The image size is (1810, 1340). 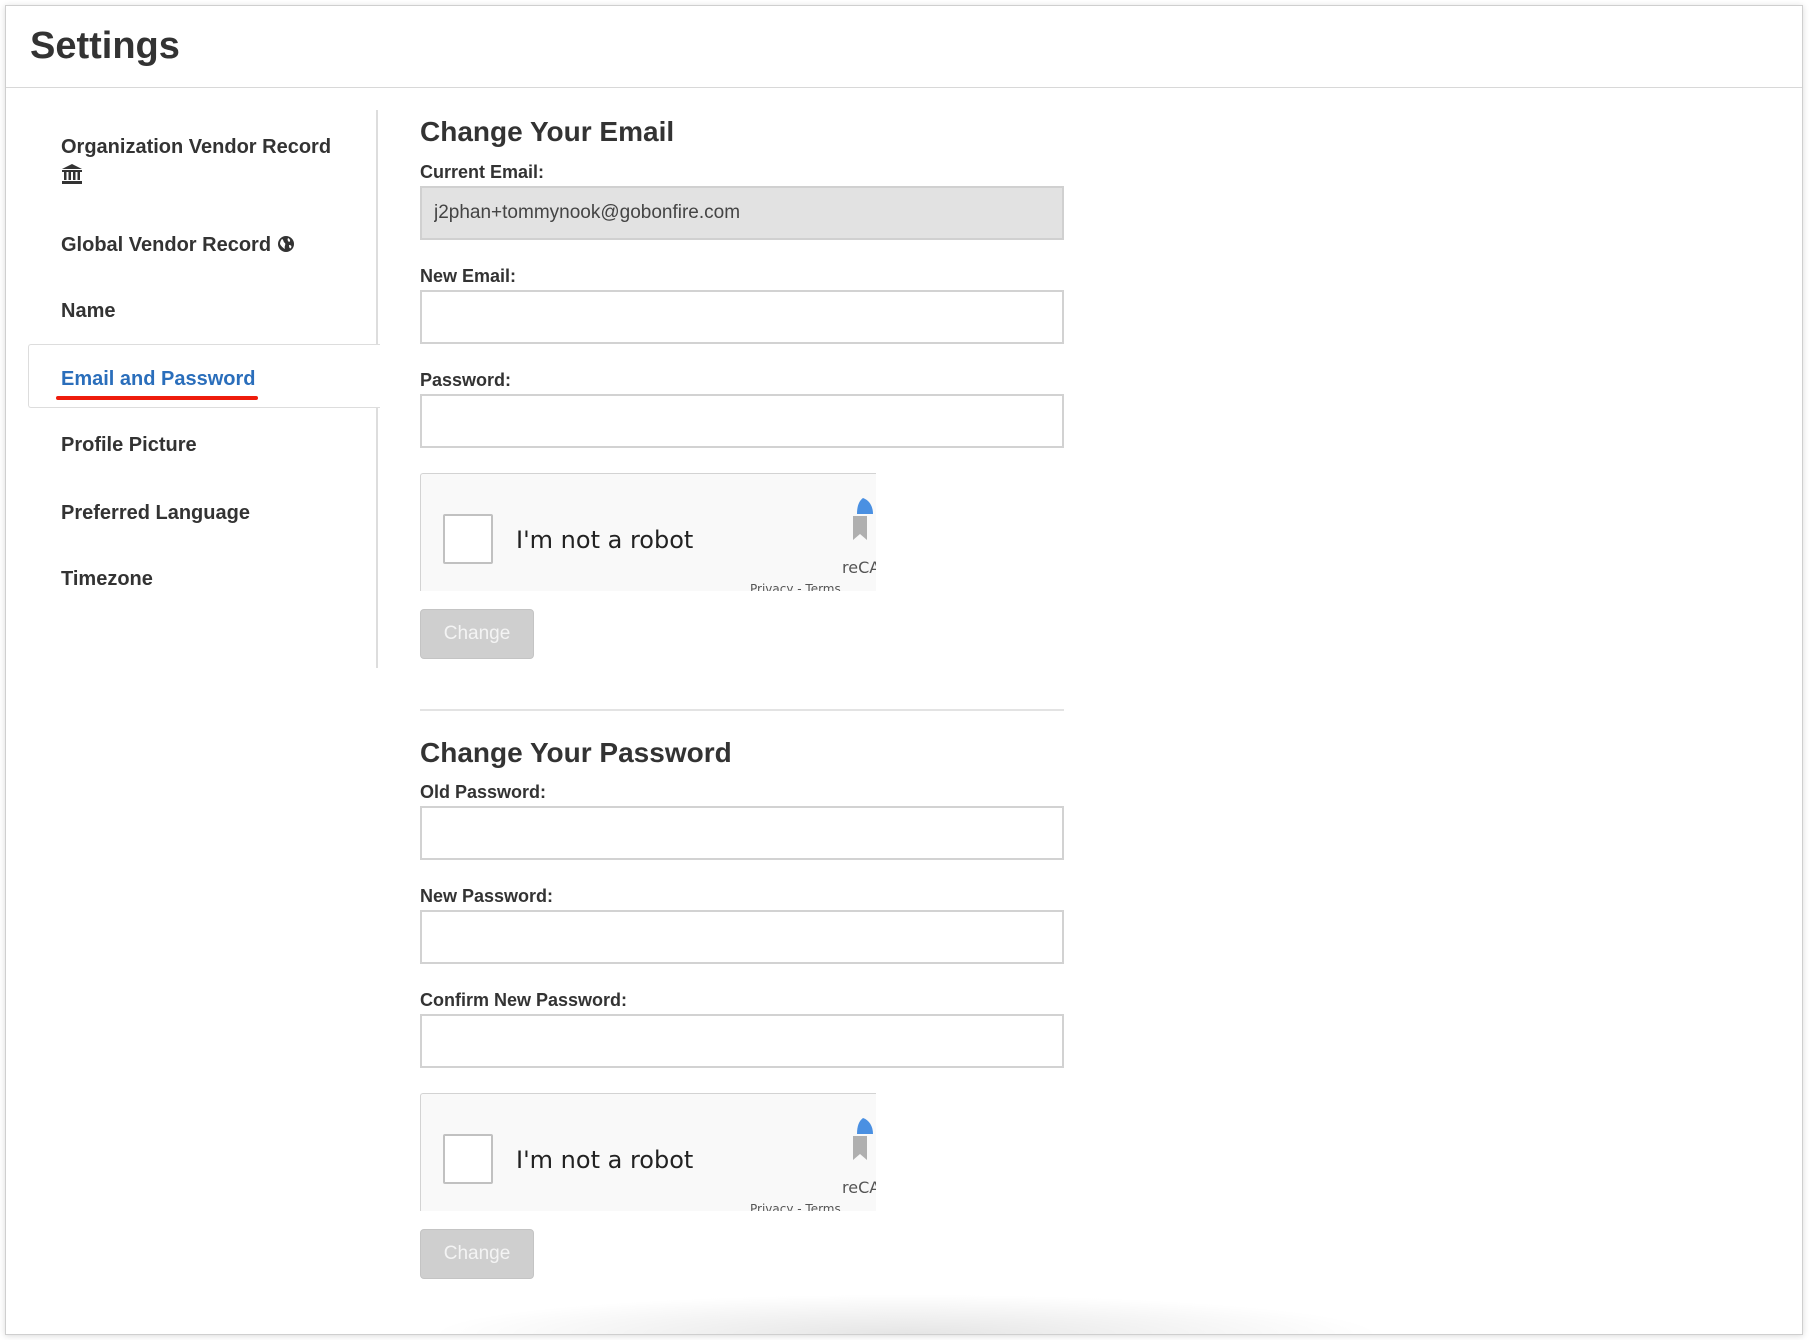 I want to click on old-password-field, so click(x=742, y=833).